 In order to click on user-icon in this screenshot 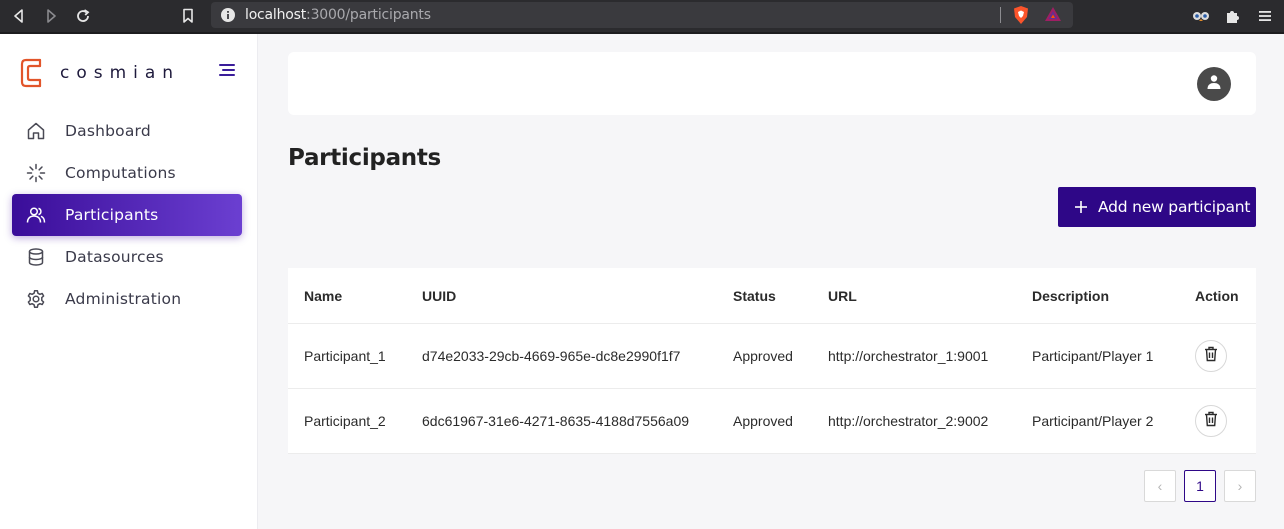, I will do `click(1214, 84)`.